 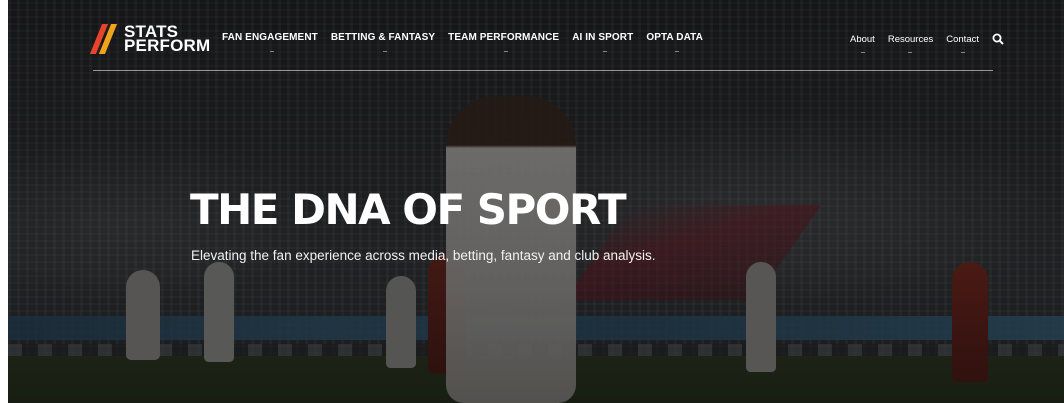 I want to click on logo-line-2: PERFORM, so click(x=167, y=45).